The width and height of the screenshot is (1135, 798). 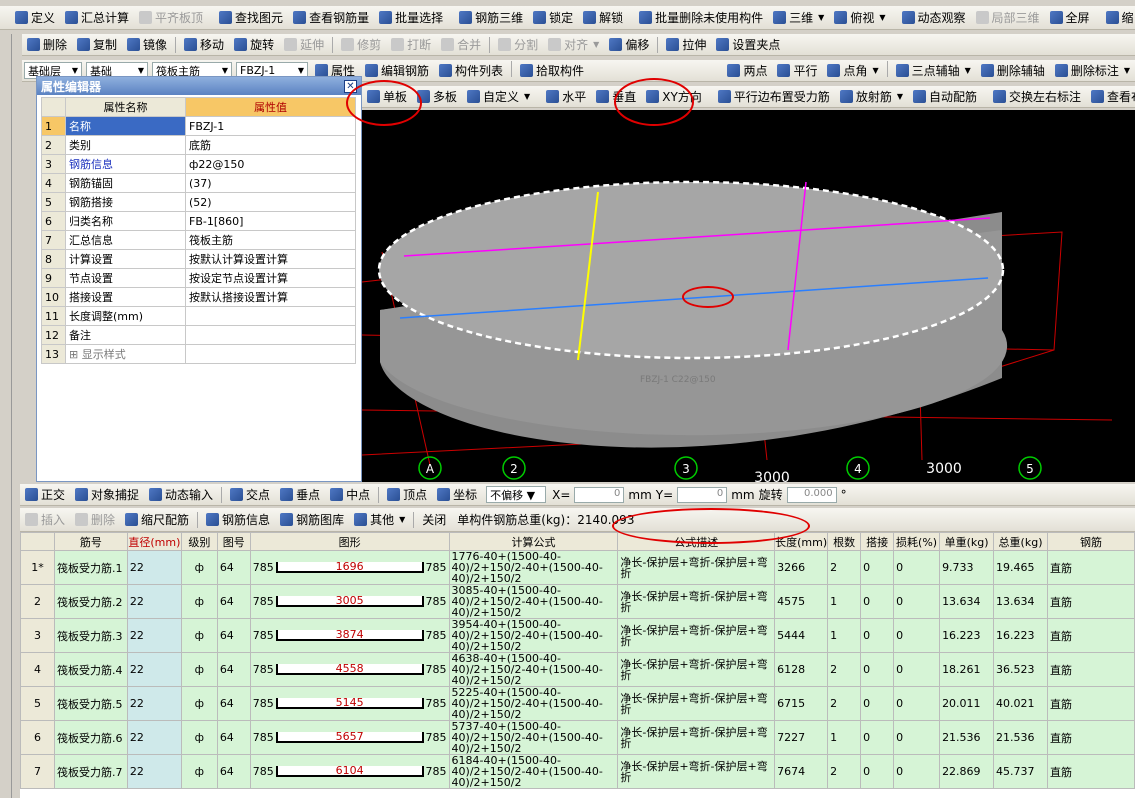 What do you see at coordinates (198, 278) in the screenshot?
I see `property-row: 9 节点设置 按设定节点设置计算` at bounding box center [198, 278].